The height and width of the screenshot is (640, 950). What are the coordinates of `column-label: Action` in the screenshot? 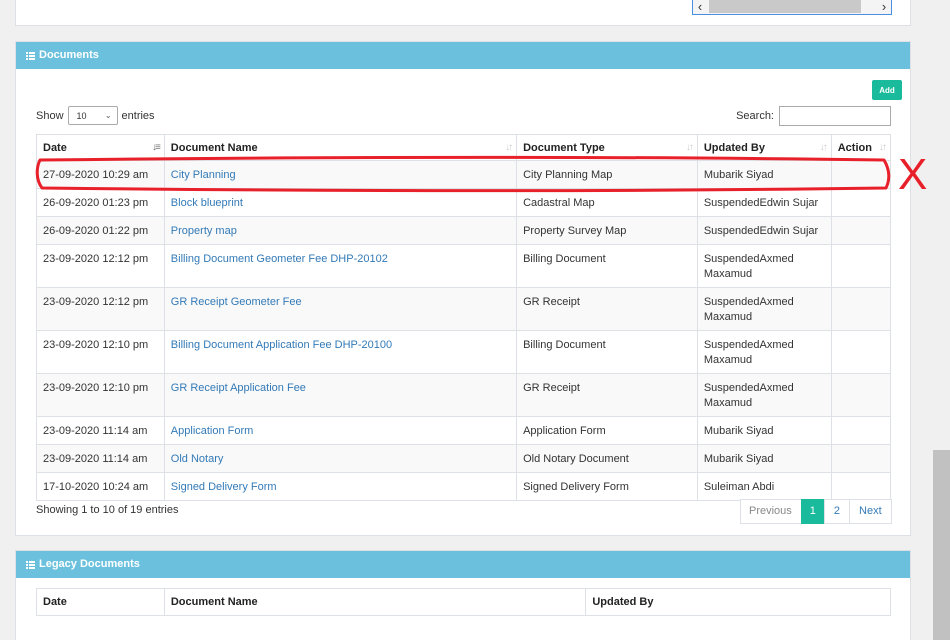 It's located at (854, 147).